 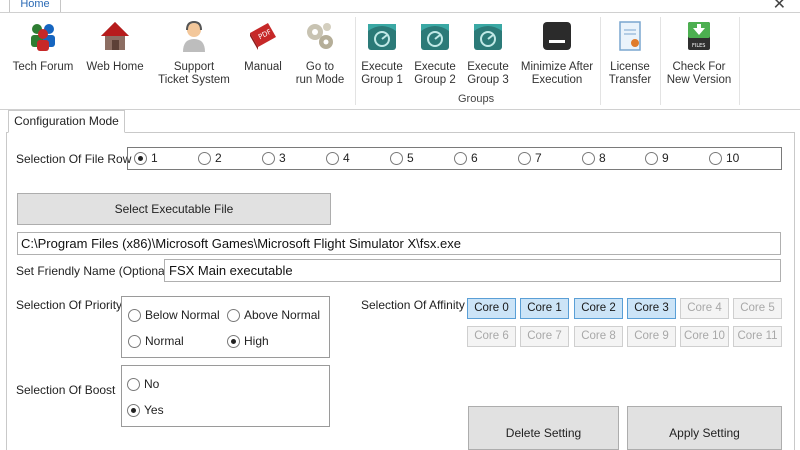 What do you see at coordinates (657, 158) in the screenshot?
I see `file-row-radio-9: 9` at bounding box center [657, 158].